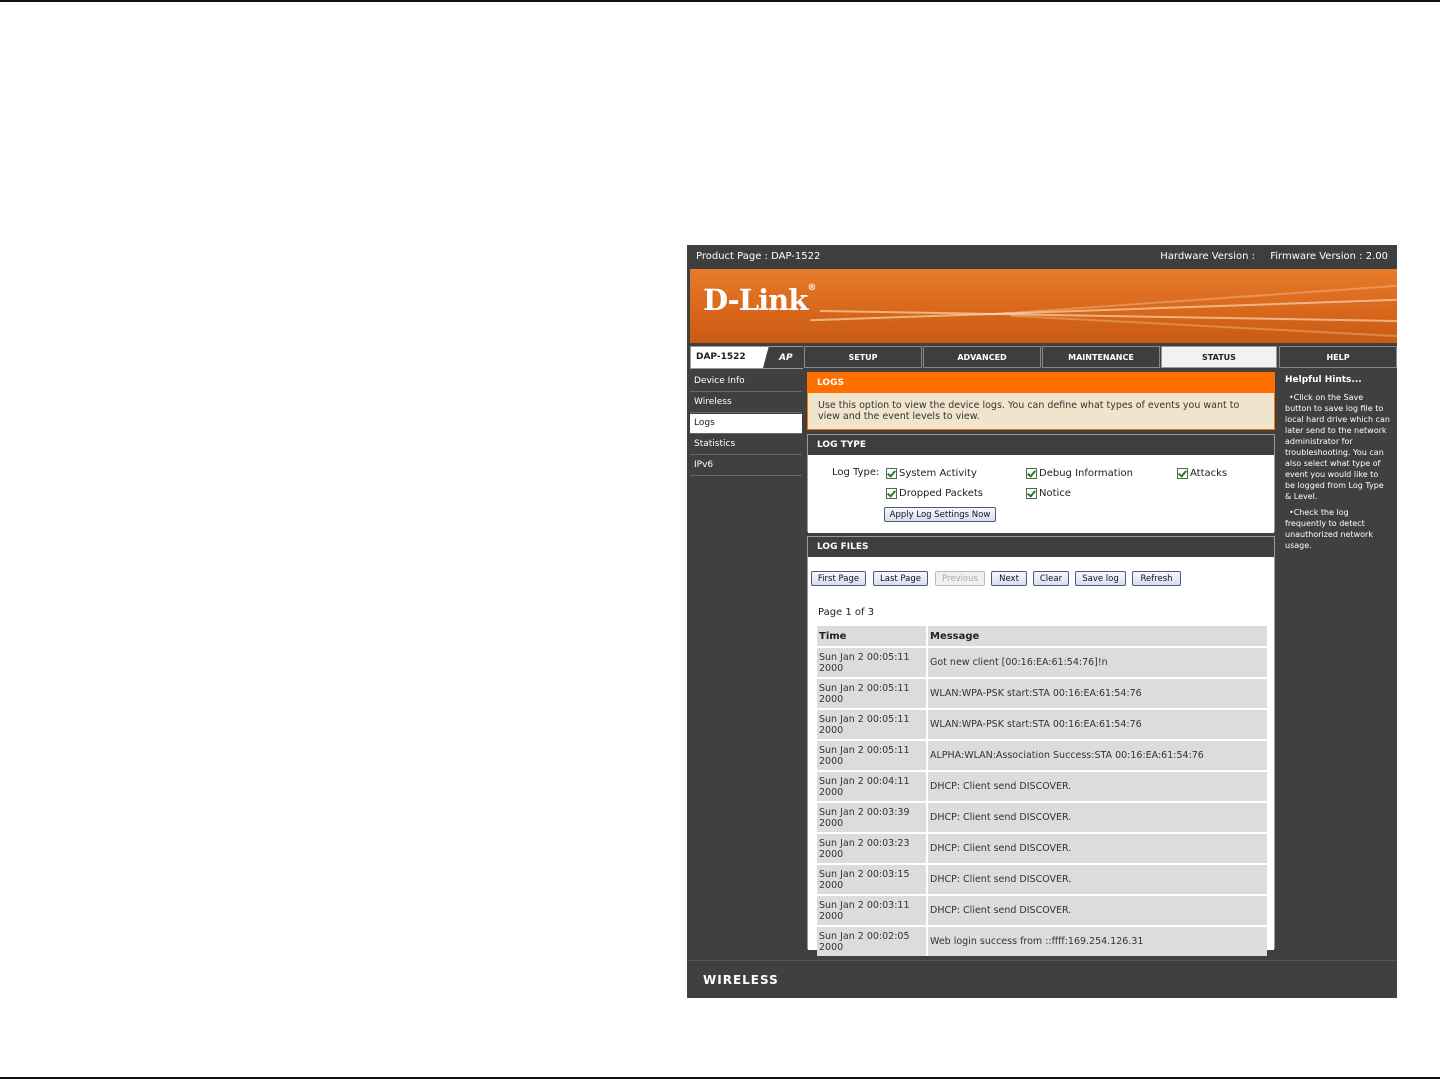 The image size is (1440, 1081). What do you see at coordinates (872, 848) in the screenshot?
I see `log-time: Sun Jan 2 00:03:23 2000` at bounding box center [872, 848].